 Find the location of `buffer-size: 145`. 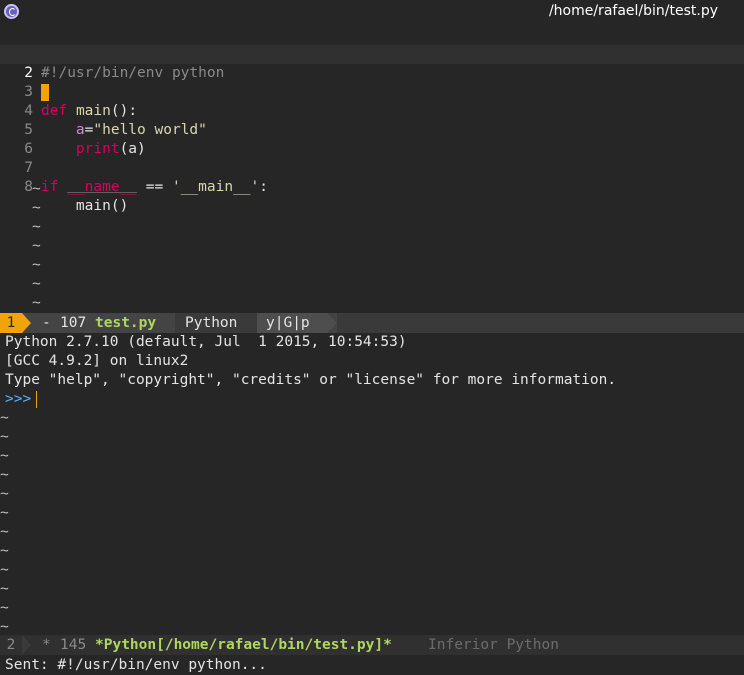

buffer-size: 145 is located at coordinates (73, 645).